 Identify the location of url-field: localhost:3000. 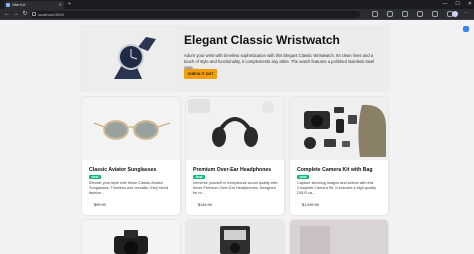
(195, 14).